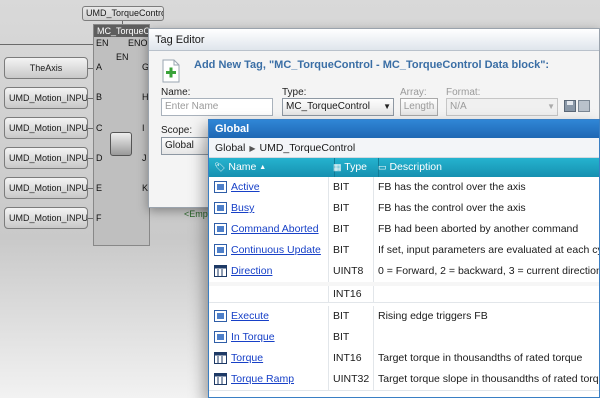 The height and width of the screenshot is (398, 600). I want to click on row-name: Active, so click(245, 187).